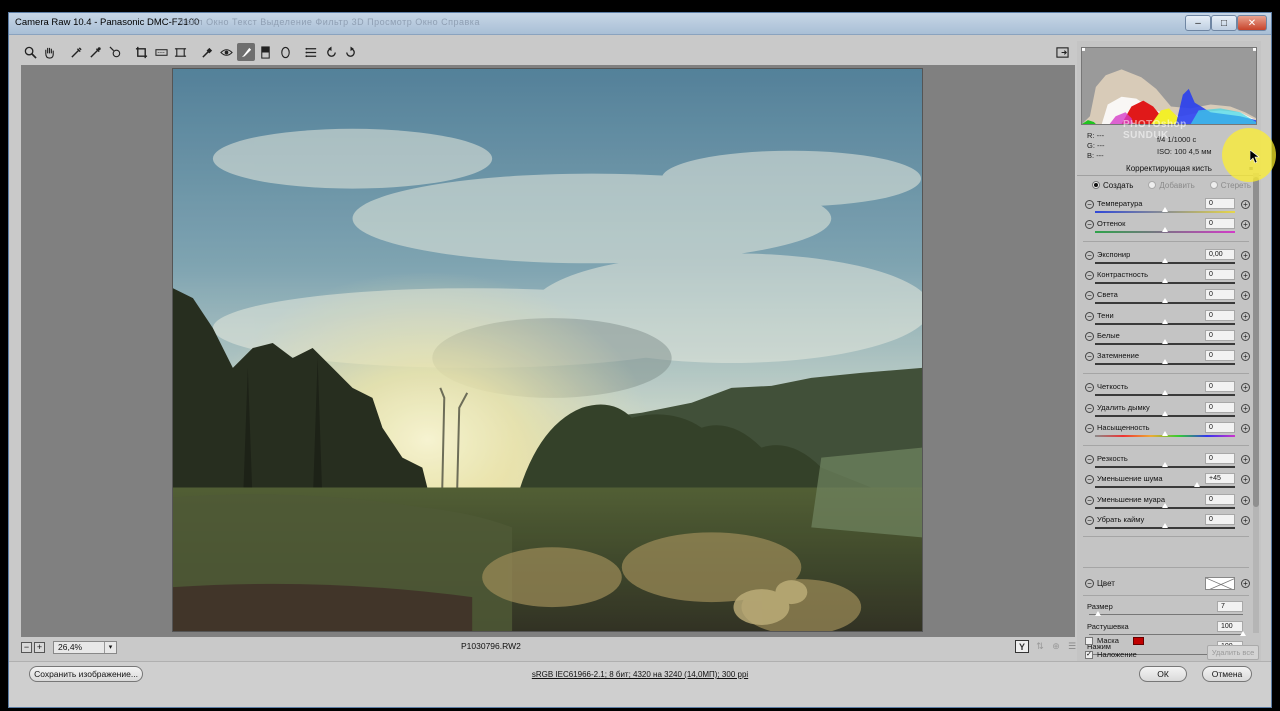 The height and width of the screenshot is (711, 1280). I want to click on color-sampler-tool-icon, so click(96, 52).